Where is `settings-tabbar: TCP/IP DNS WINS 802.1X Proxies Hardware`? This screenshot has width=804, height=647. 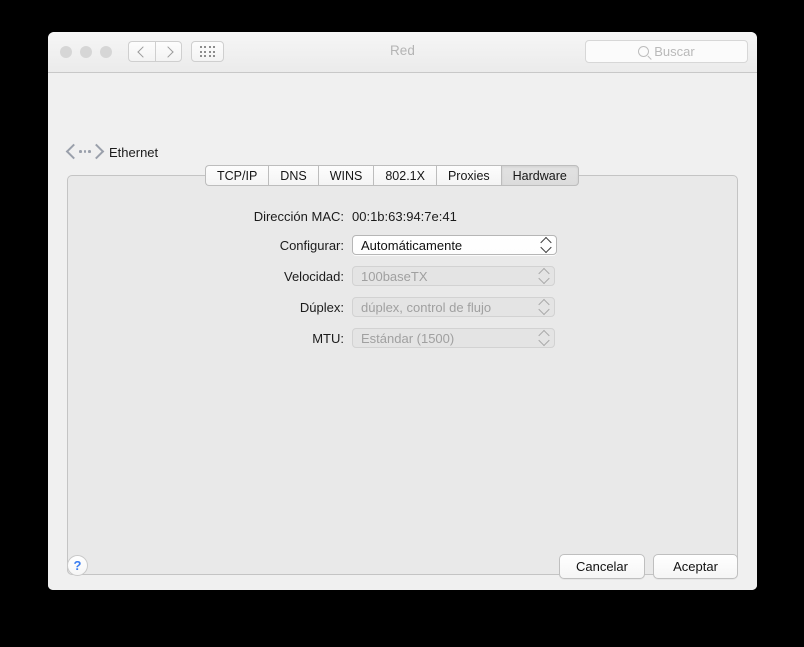
settings-tabbar: TCP/IP DNS WINS 802.1X Proxies Hardware is located at coordinates (392, 175).